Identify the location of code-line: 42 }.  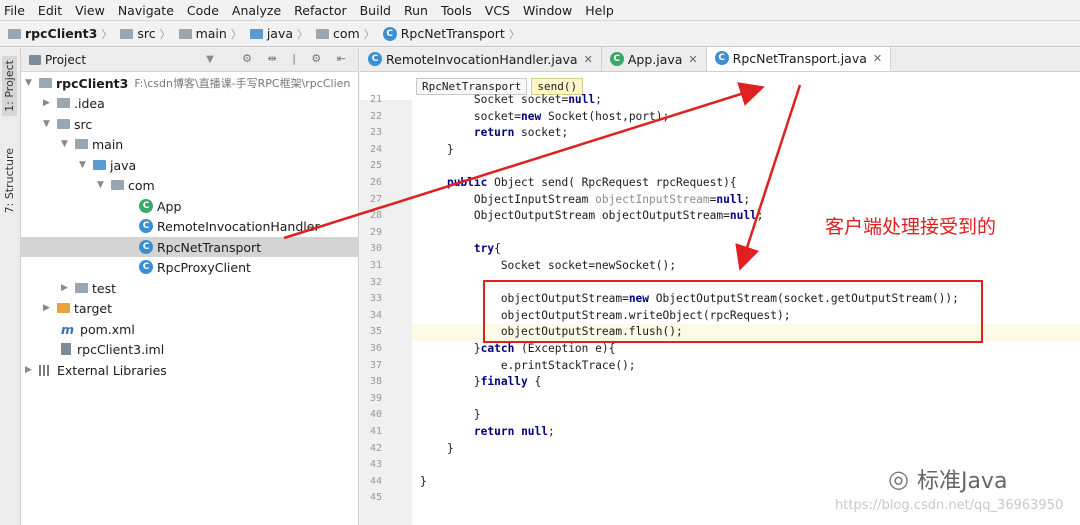
(725, 449).